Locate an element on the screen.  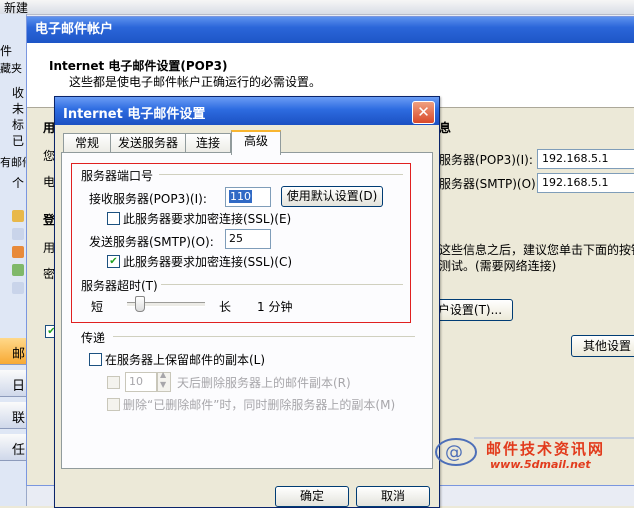
watermark-url: www.5dmail.net is located at coordinates (540, 464).